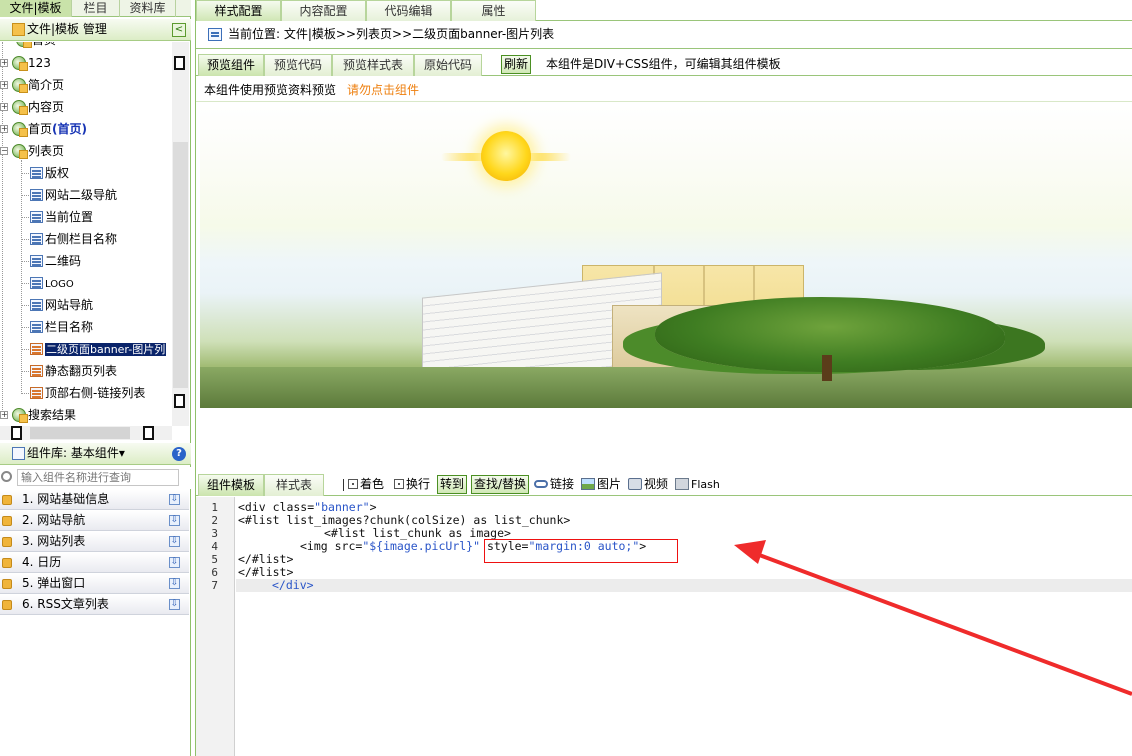 Image resolution: width=1132 pixels, height=756 pixels. I want to click on warning-text: 请勿点击组件, so click(383, 90).